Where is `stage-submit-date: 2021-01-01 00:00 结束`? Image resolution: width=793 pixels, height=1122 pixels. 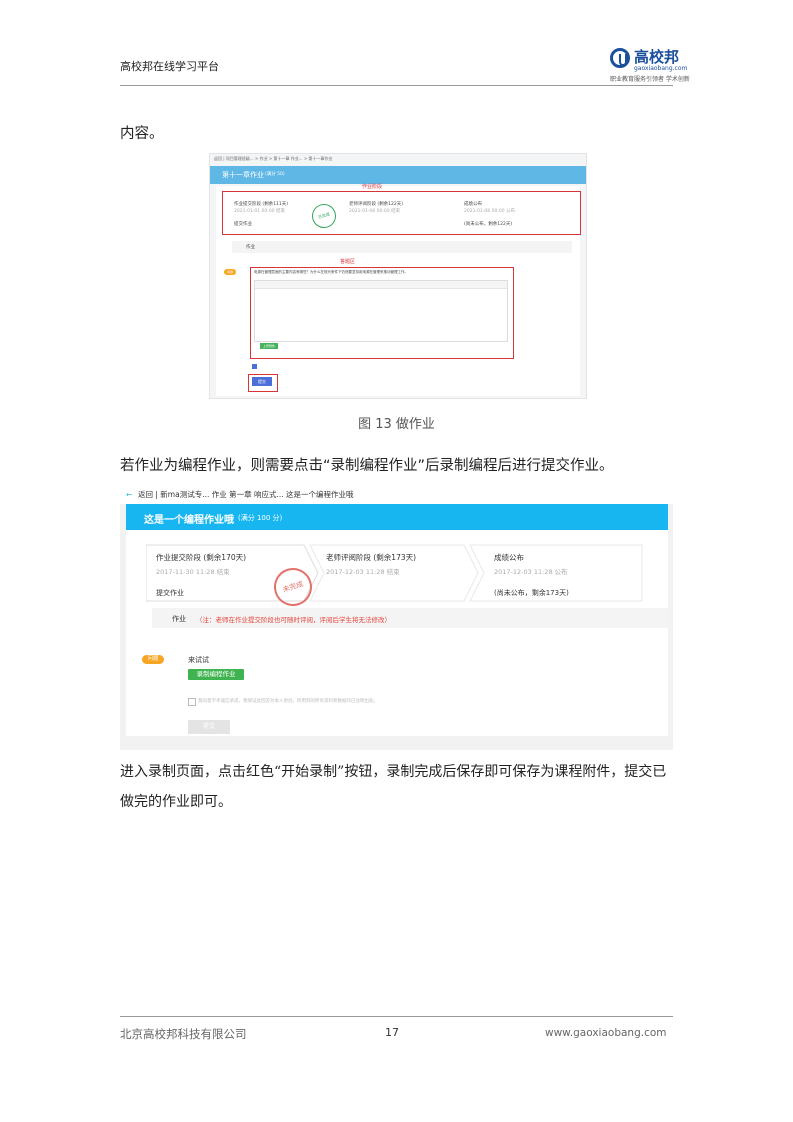 stage-submit-date: 2021-01-01 00:00 结束 is located at coordinates (259, 211).